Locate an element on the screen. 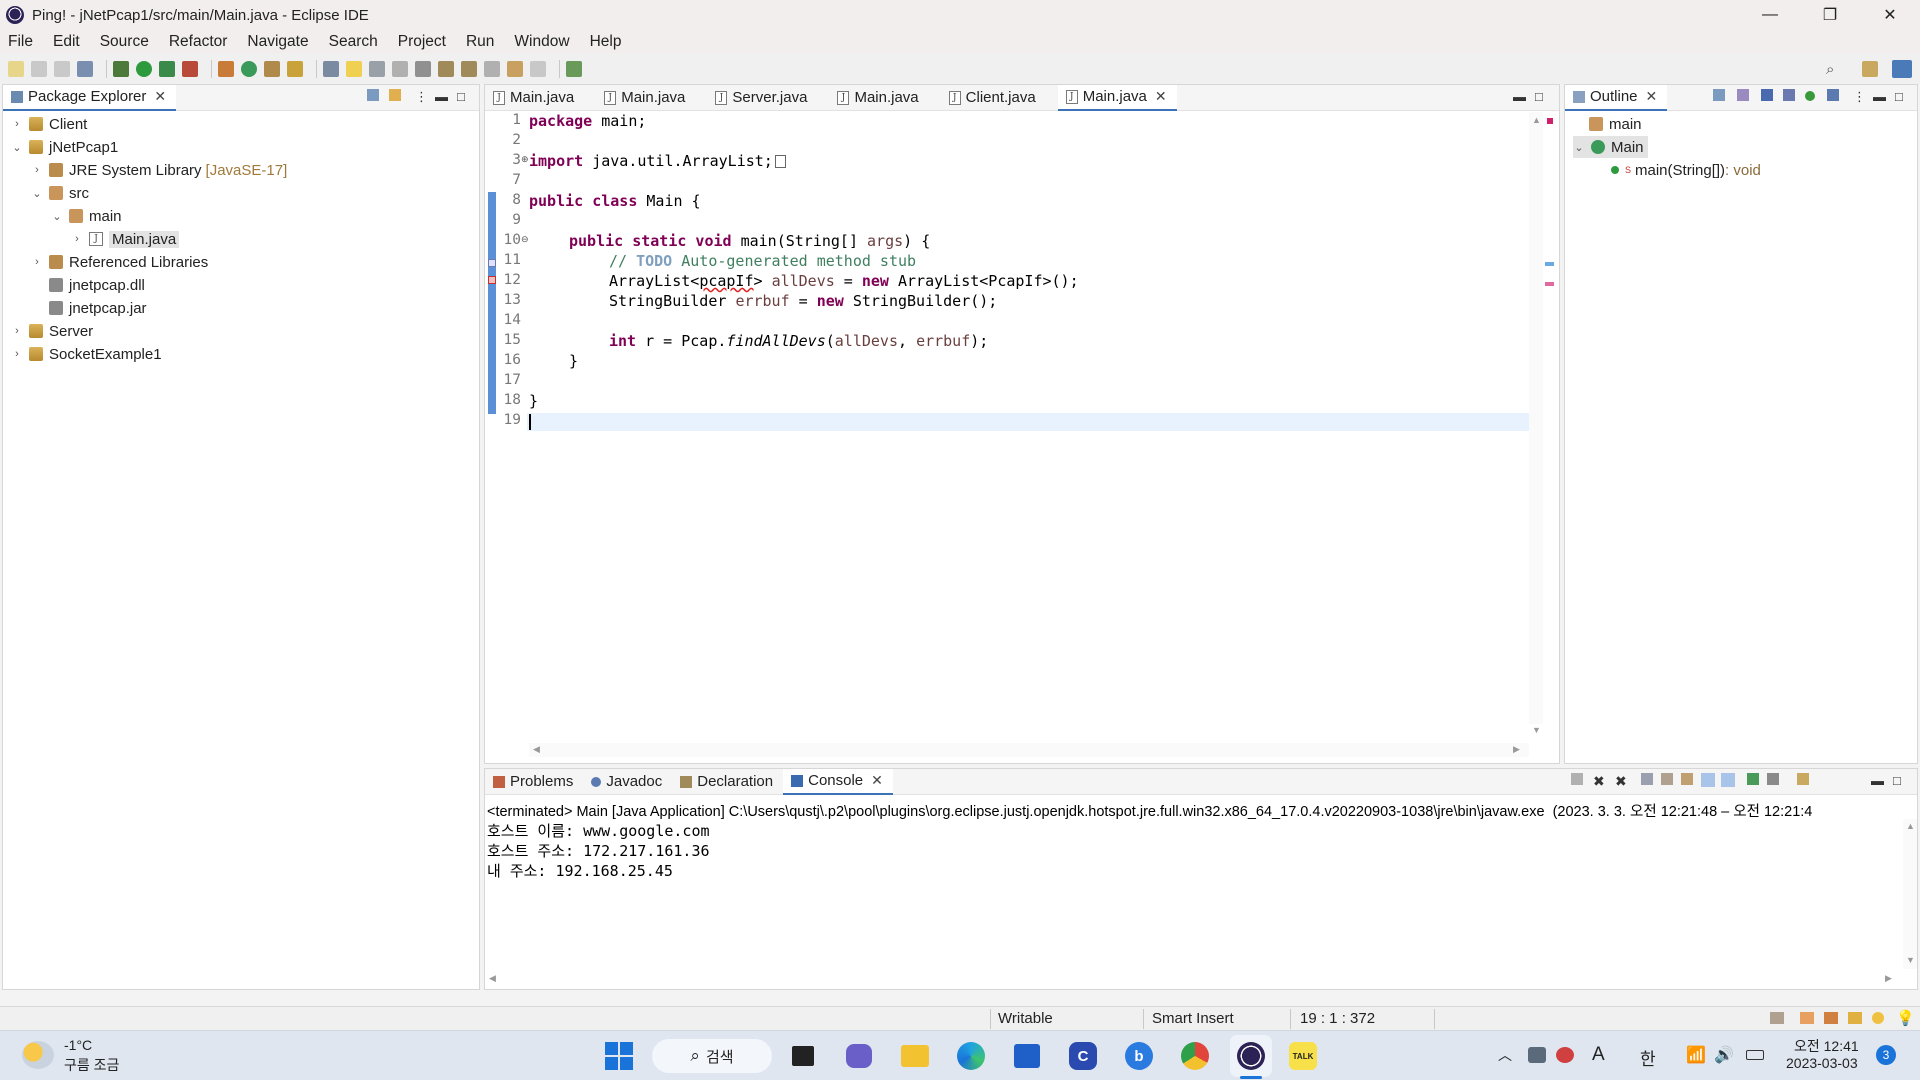 The width and height of the screenshot is (1920, 1080). tree-item: › JRE System Library [JavaSE-17] is located at coordinates (159, 170).